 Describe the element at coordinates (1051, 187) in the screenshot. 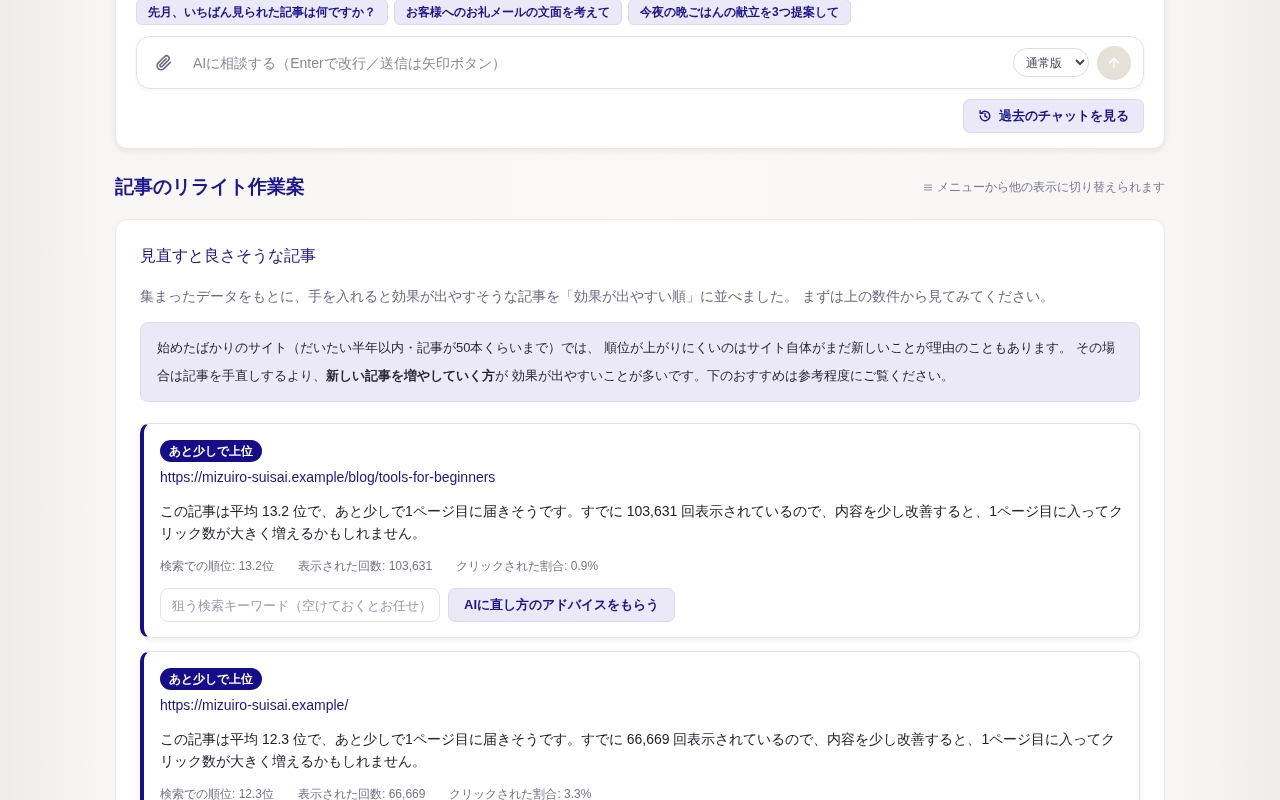

I see `view-hint: メニューから他の表示に切り替えられます` at that location.